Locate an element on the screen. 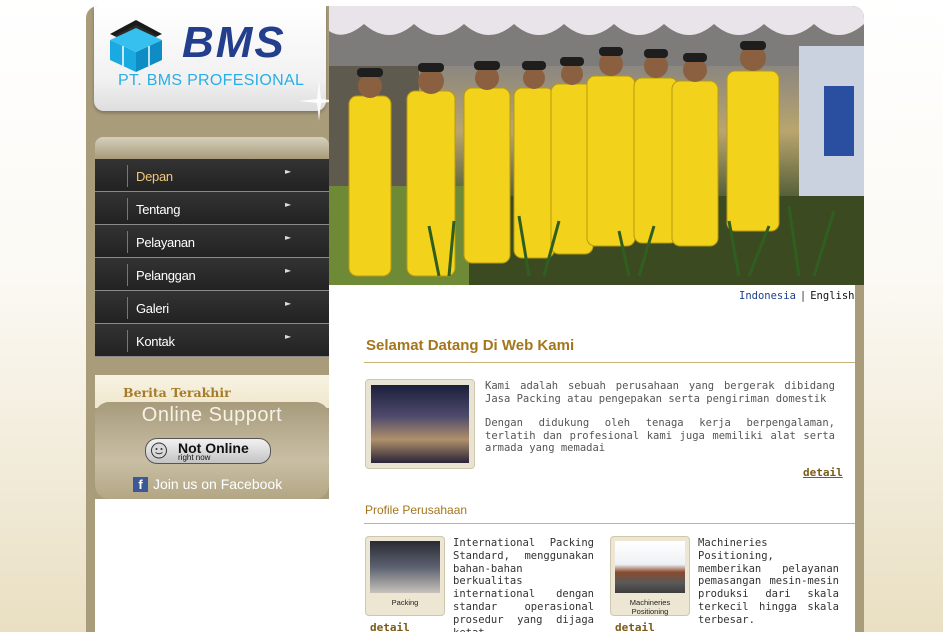  nav-item-label: Tentang is located at coordinates (158, 209).